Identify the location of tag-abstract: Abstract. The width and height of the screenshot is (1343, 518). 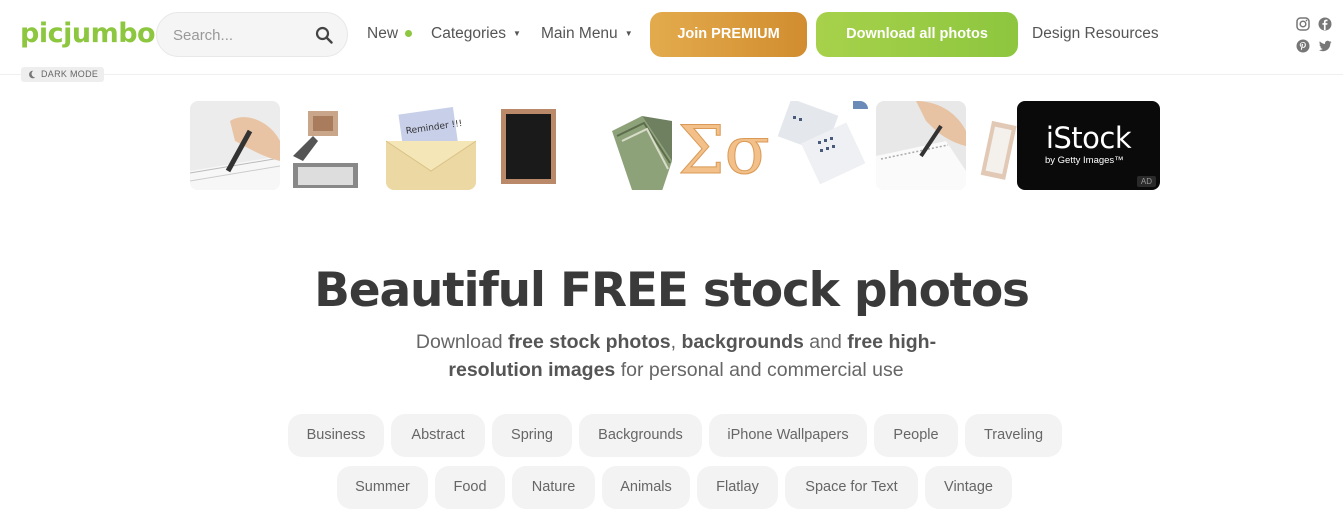
(438, 435).